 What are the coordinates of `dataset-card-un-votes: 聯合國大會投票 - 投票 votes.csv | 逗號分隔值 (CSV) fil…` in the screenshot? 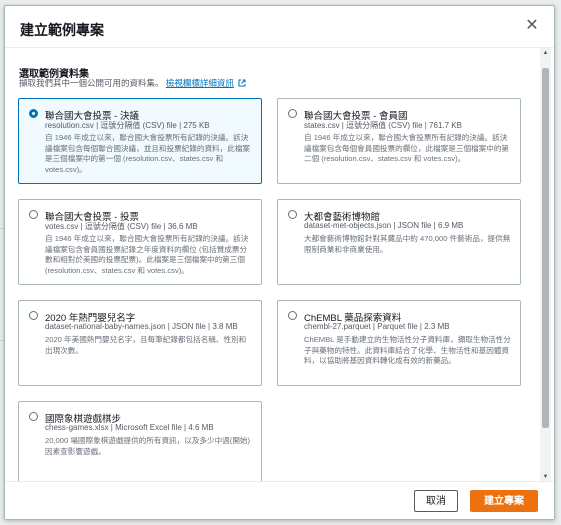 It's located at (140, 242).